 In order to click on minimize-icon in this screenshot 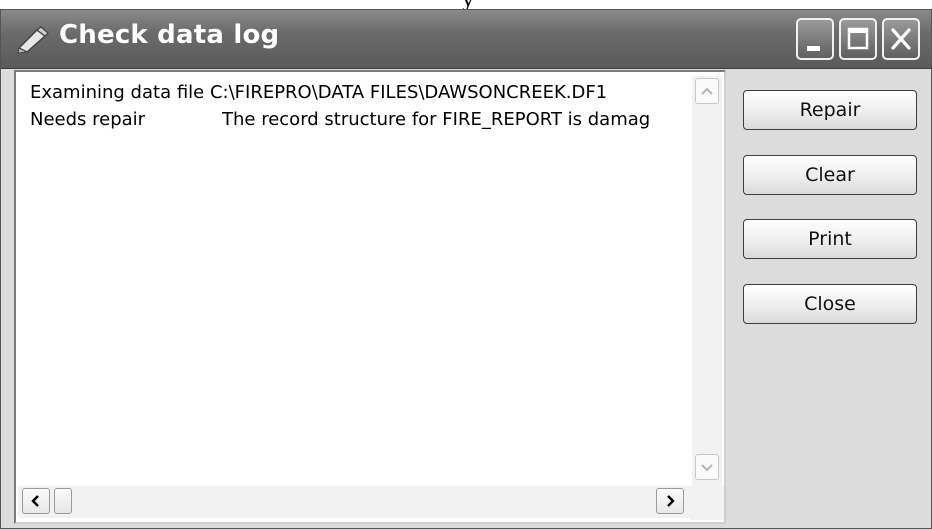, I will do `click(813, 48)`.